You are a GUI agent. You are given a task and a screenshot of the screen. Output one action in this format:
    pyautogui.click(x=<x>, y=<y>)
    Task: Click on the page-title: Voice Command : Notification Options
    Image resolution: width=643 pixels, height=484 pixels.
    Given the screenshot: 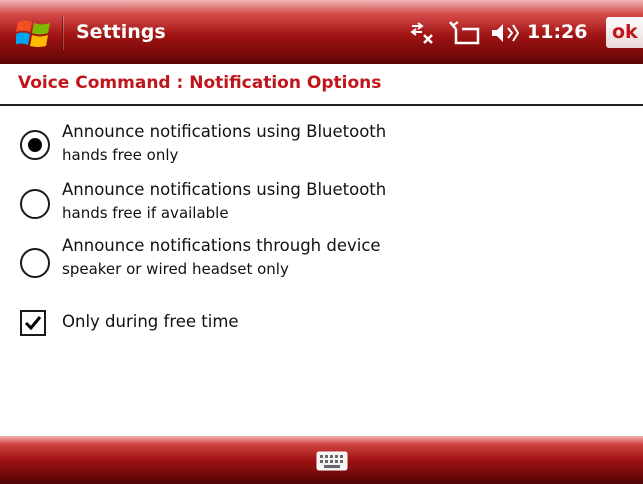 What is the action you would take?
    pyautogui.click(x=200, y=83)
    